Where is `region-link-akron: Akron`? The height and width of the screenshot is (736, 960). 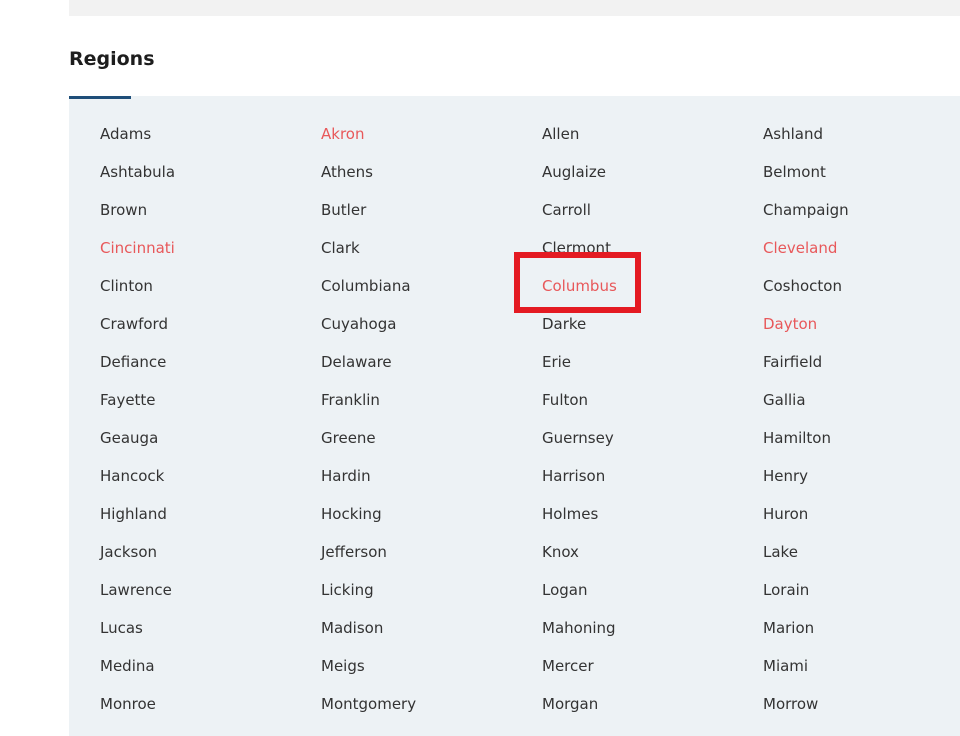
region-link-akron: Akron is located at coordinates (431, 134).